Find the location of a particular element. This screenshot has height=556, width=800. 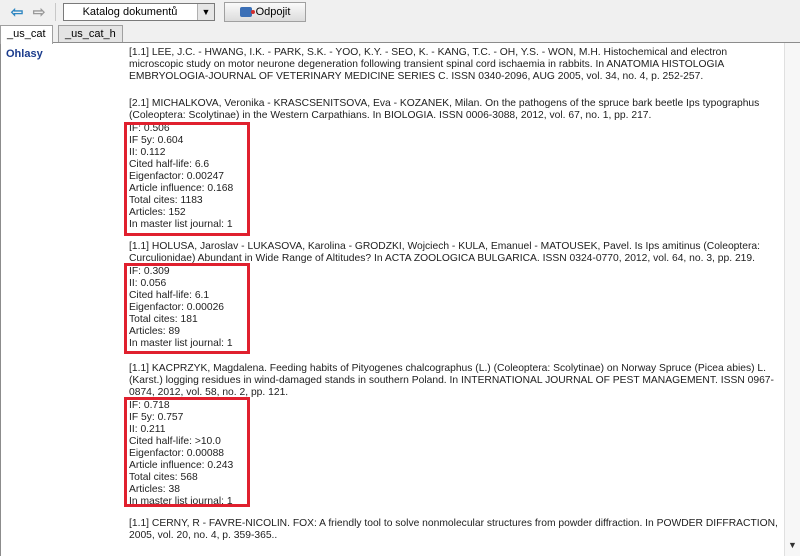

tab-bar: _us_cat _us_cat_h is located at coordinates (400, 34).